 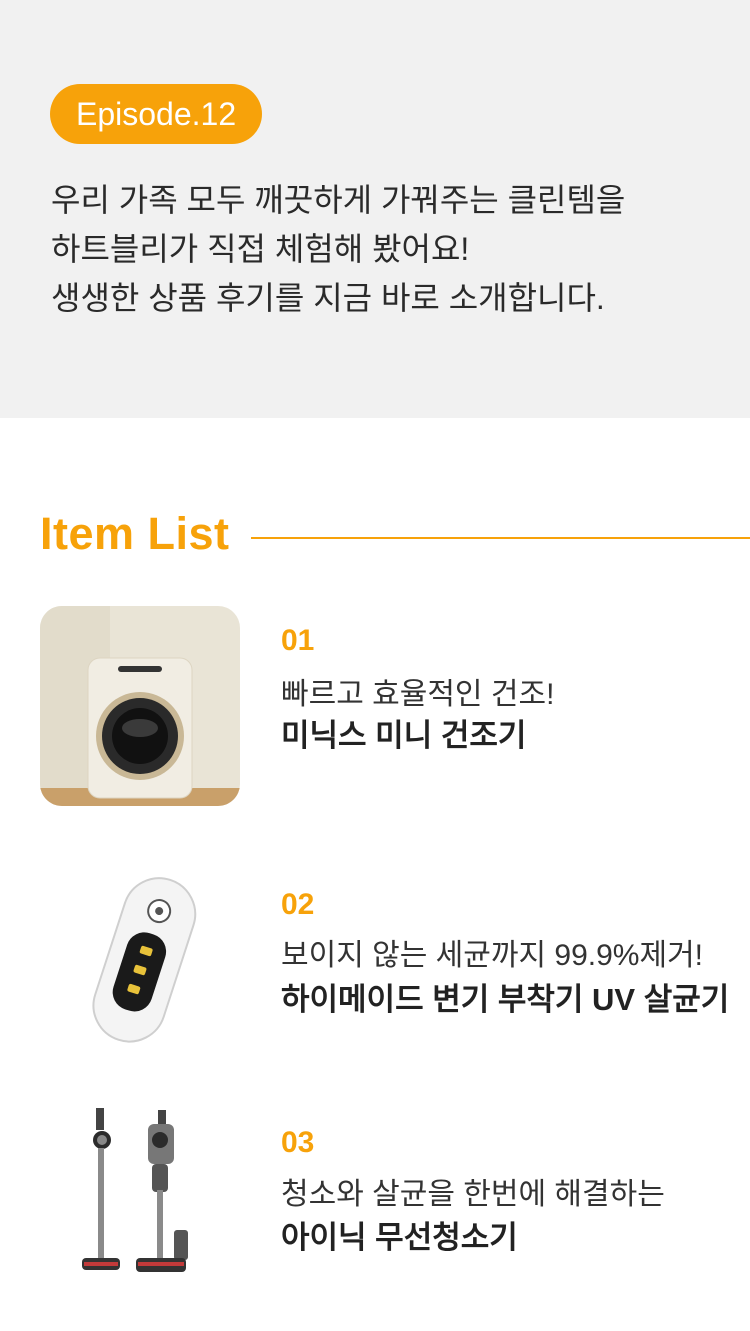 What do you see at coordinates (338, 200) in the screenshot?
I see `intro-line: 우리 가족 모두 깨끗하게 가꿔주는 클린템을` at bounding box center [338, 200].